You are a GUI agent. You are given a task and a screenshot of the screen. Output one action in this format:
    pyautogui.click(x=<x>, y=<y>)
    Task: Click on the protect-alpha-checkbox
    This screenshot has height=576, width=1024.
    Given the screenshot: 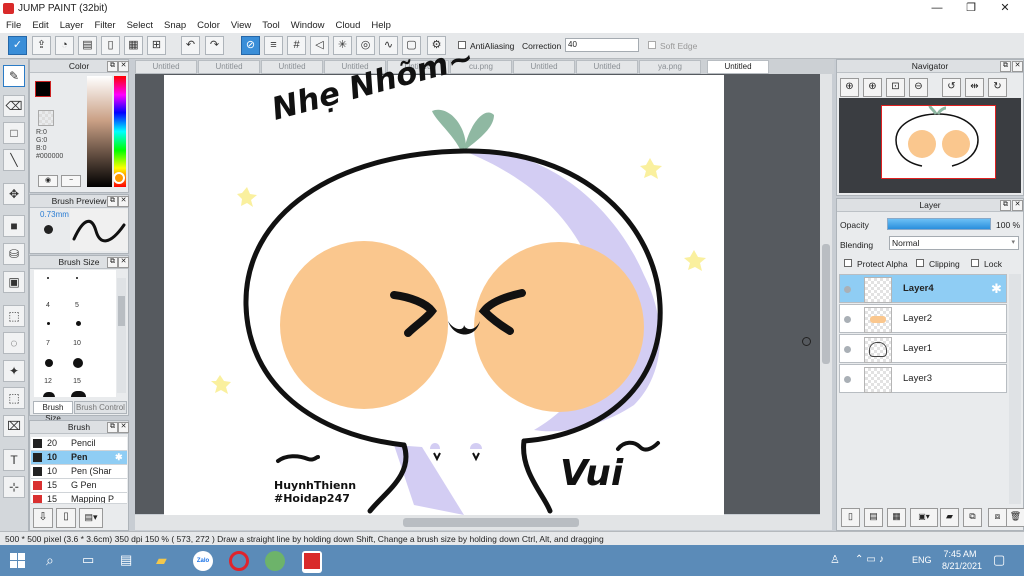 What is the action you would take?
    pyautogui.click(x=848, y=263)
    